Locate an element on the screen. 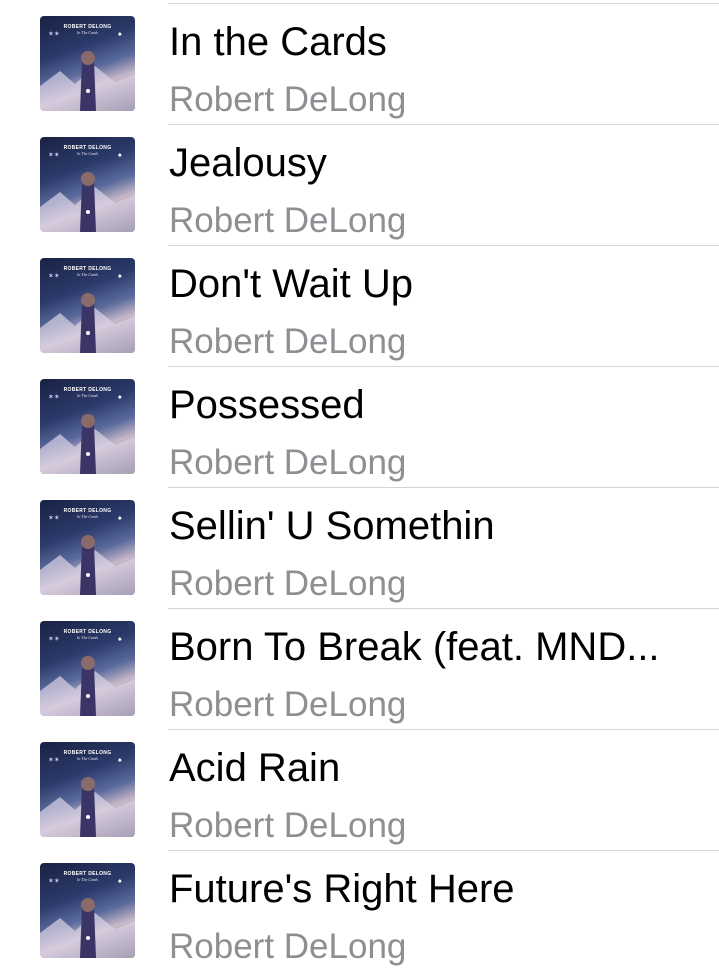 Image resolution: width=719 pixels, height=968 pixels. song-title: Possessed is located at coordinates (267, 405).